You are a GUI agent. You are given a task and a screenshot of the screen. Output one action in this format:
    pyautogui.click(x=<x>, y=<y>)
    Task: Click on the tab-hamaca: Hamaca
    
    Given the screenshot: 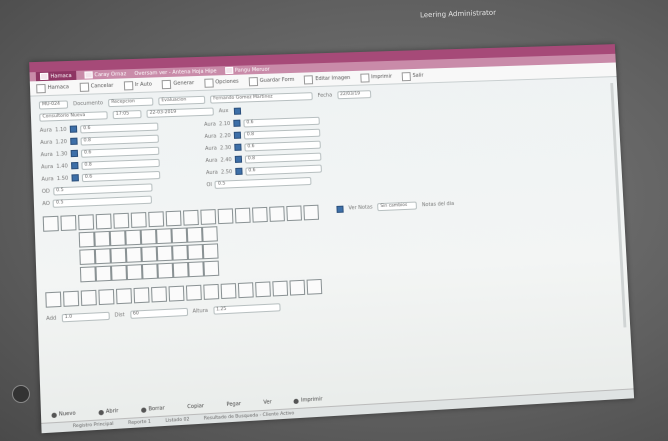 What is the action you would take?
    pyautogui.click(x=55, y=76)
    